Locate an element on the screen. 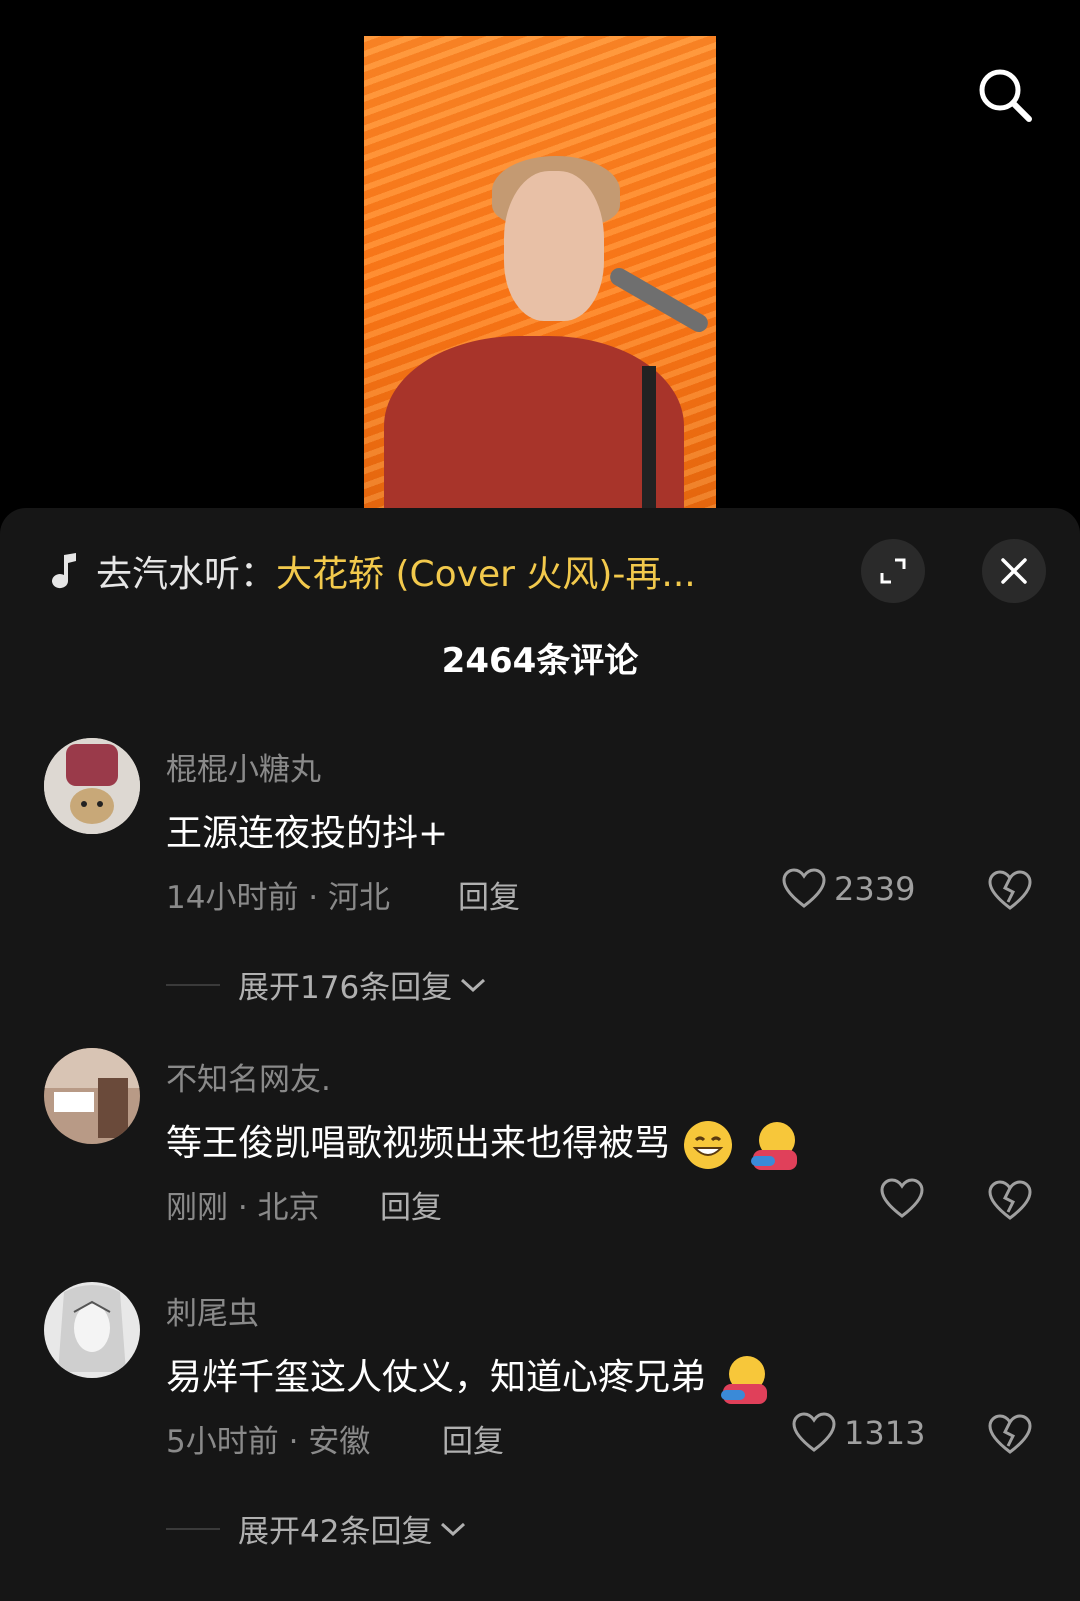 The width and height of the screenshot is (1080, 1601). search-button is located at coordinates (1005, 95).